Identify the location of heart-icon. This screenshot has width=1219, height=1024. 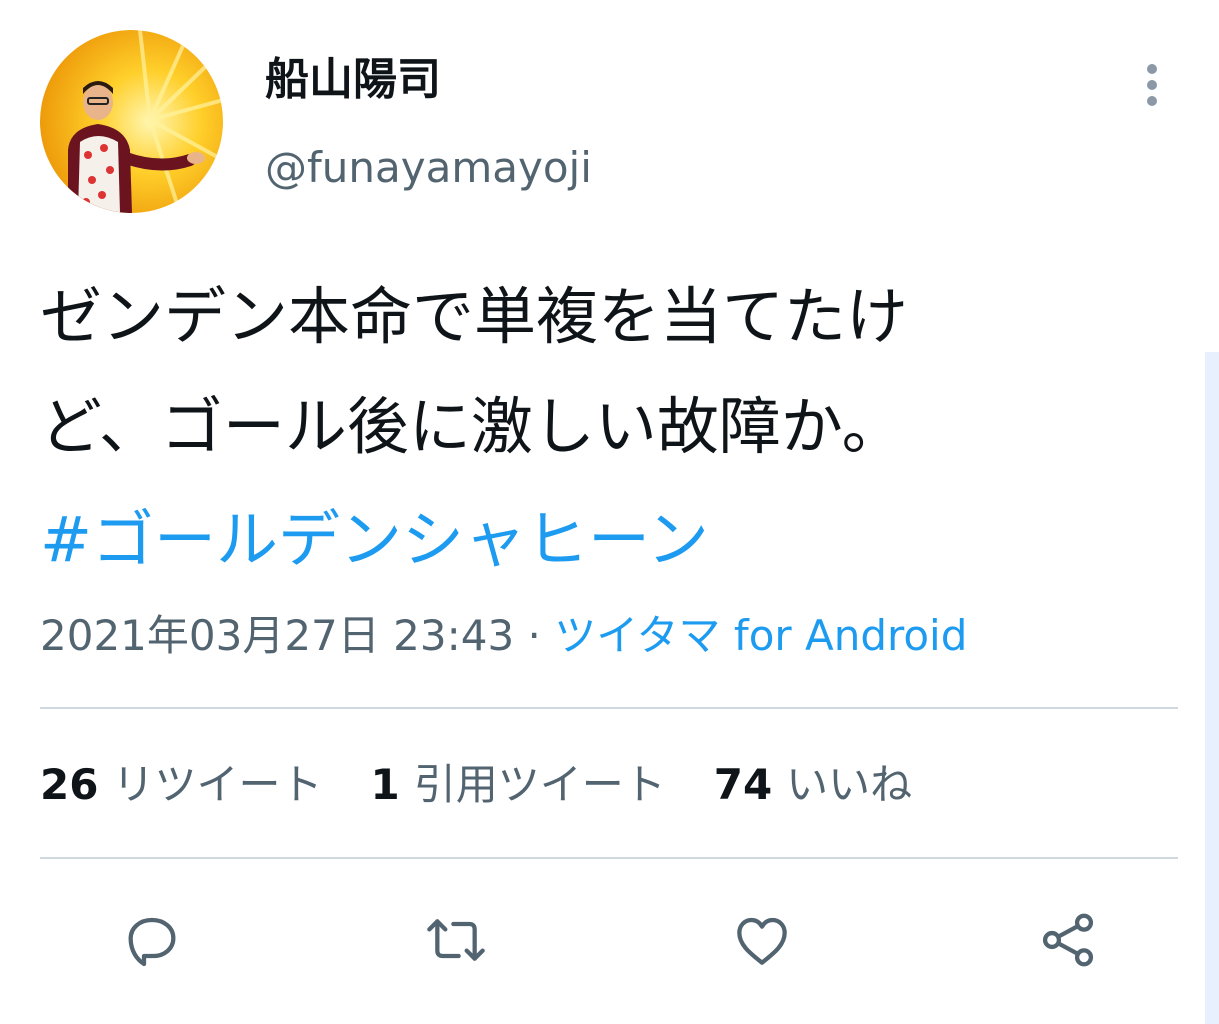
(762, 941).